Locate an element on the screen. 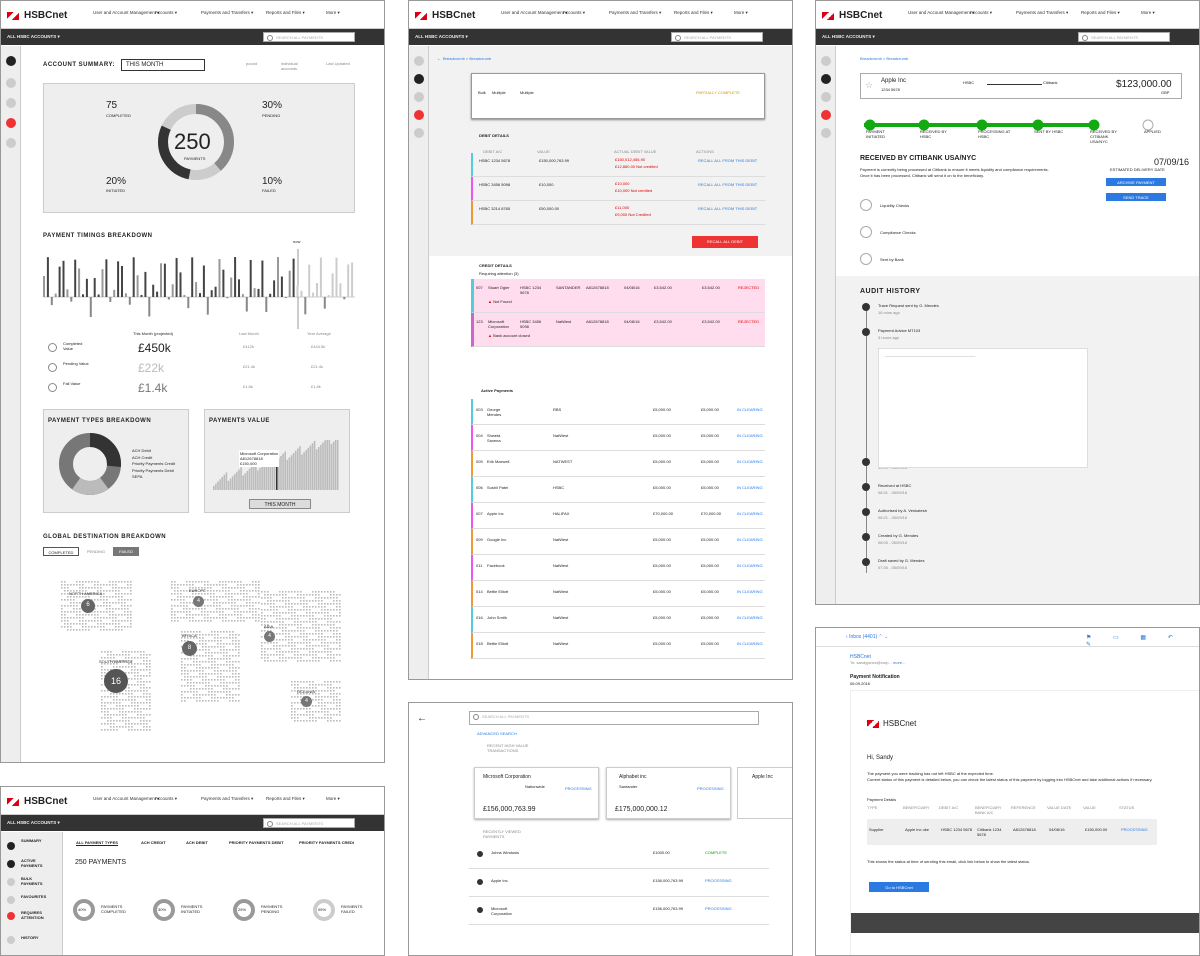 The height and width of the screenshot is (956, 1200). goto-hsbcnet-button: Go to HSBCnet is located at coordinates (899, 887).